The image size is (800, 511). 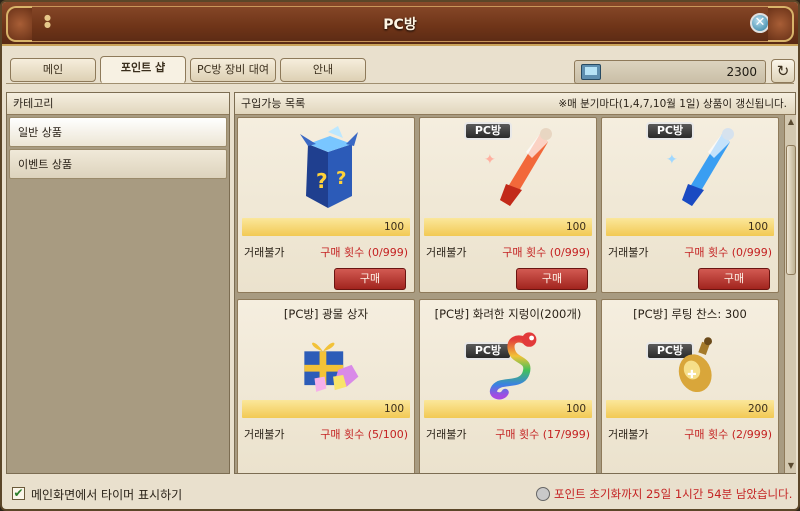 I want to click on item-price: 200, so click(x=757, y=409).